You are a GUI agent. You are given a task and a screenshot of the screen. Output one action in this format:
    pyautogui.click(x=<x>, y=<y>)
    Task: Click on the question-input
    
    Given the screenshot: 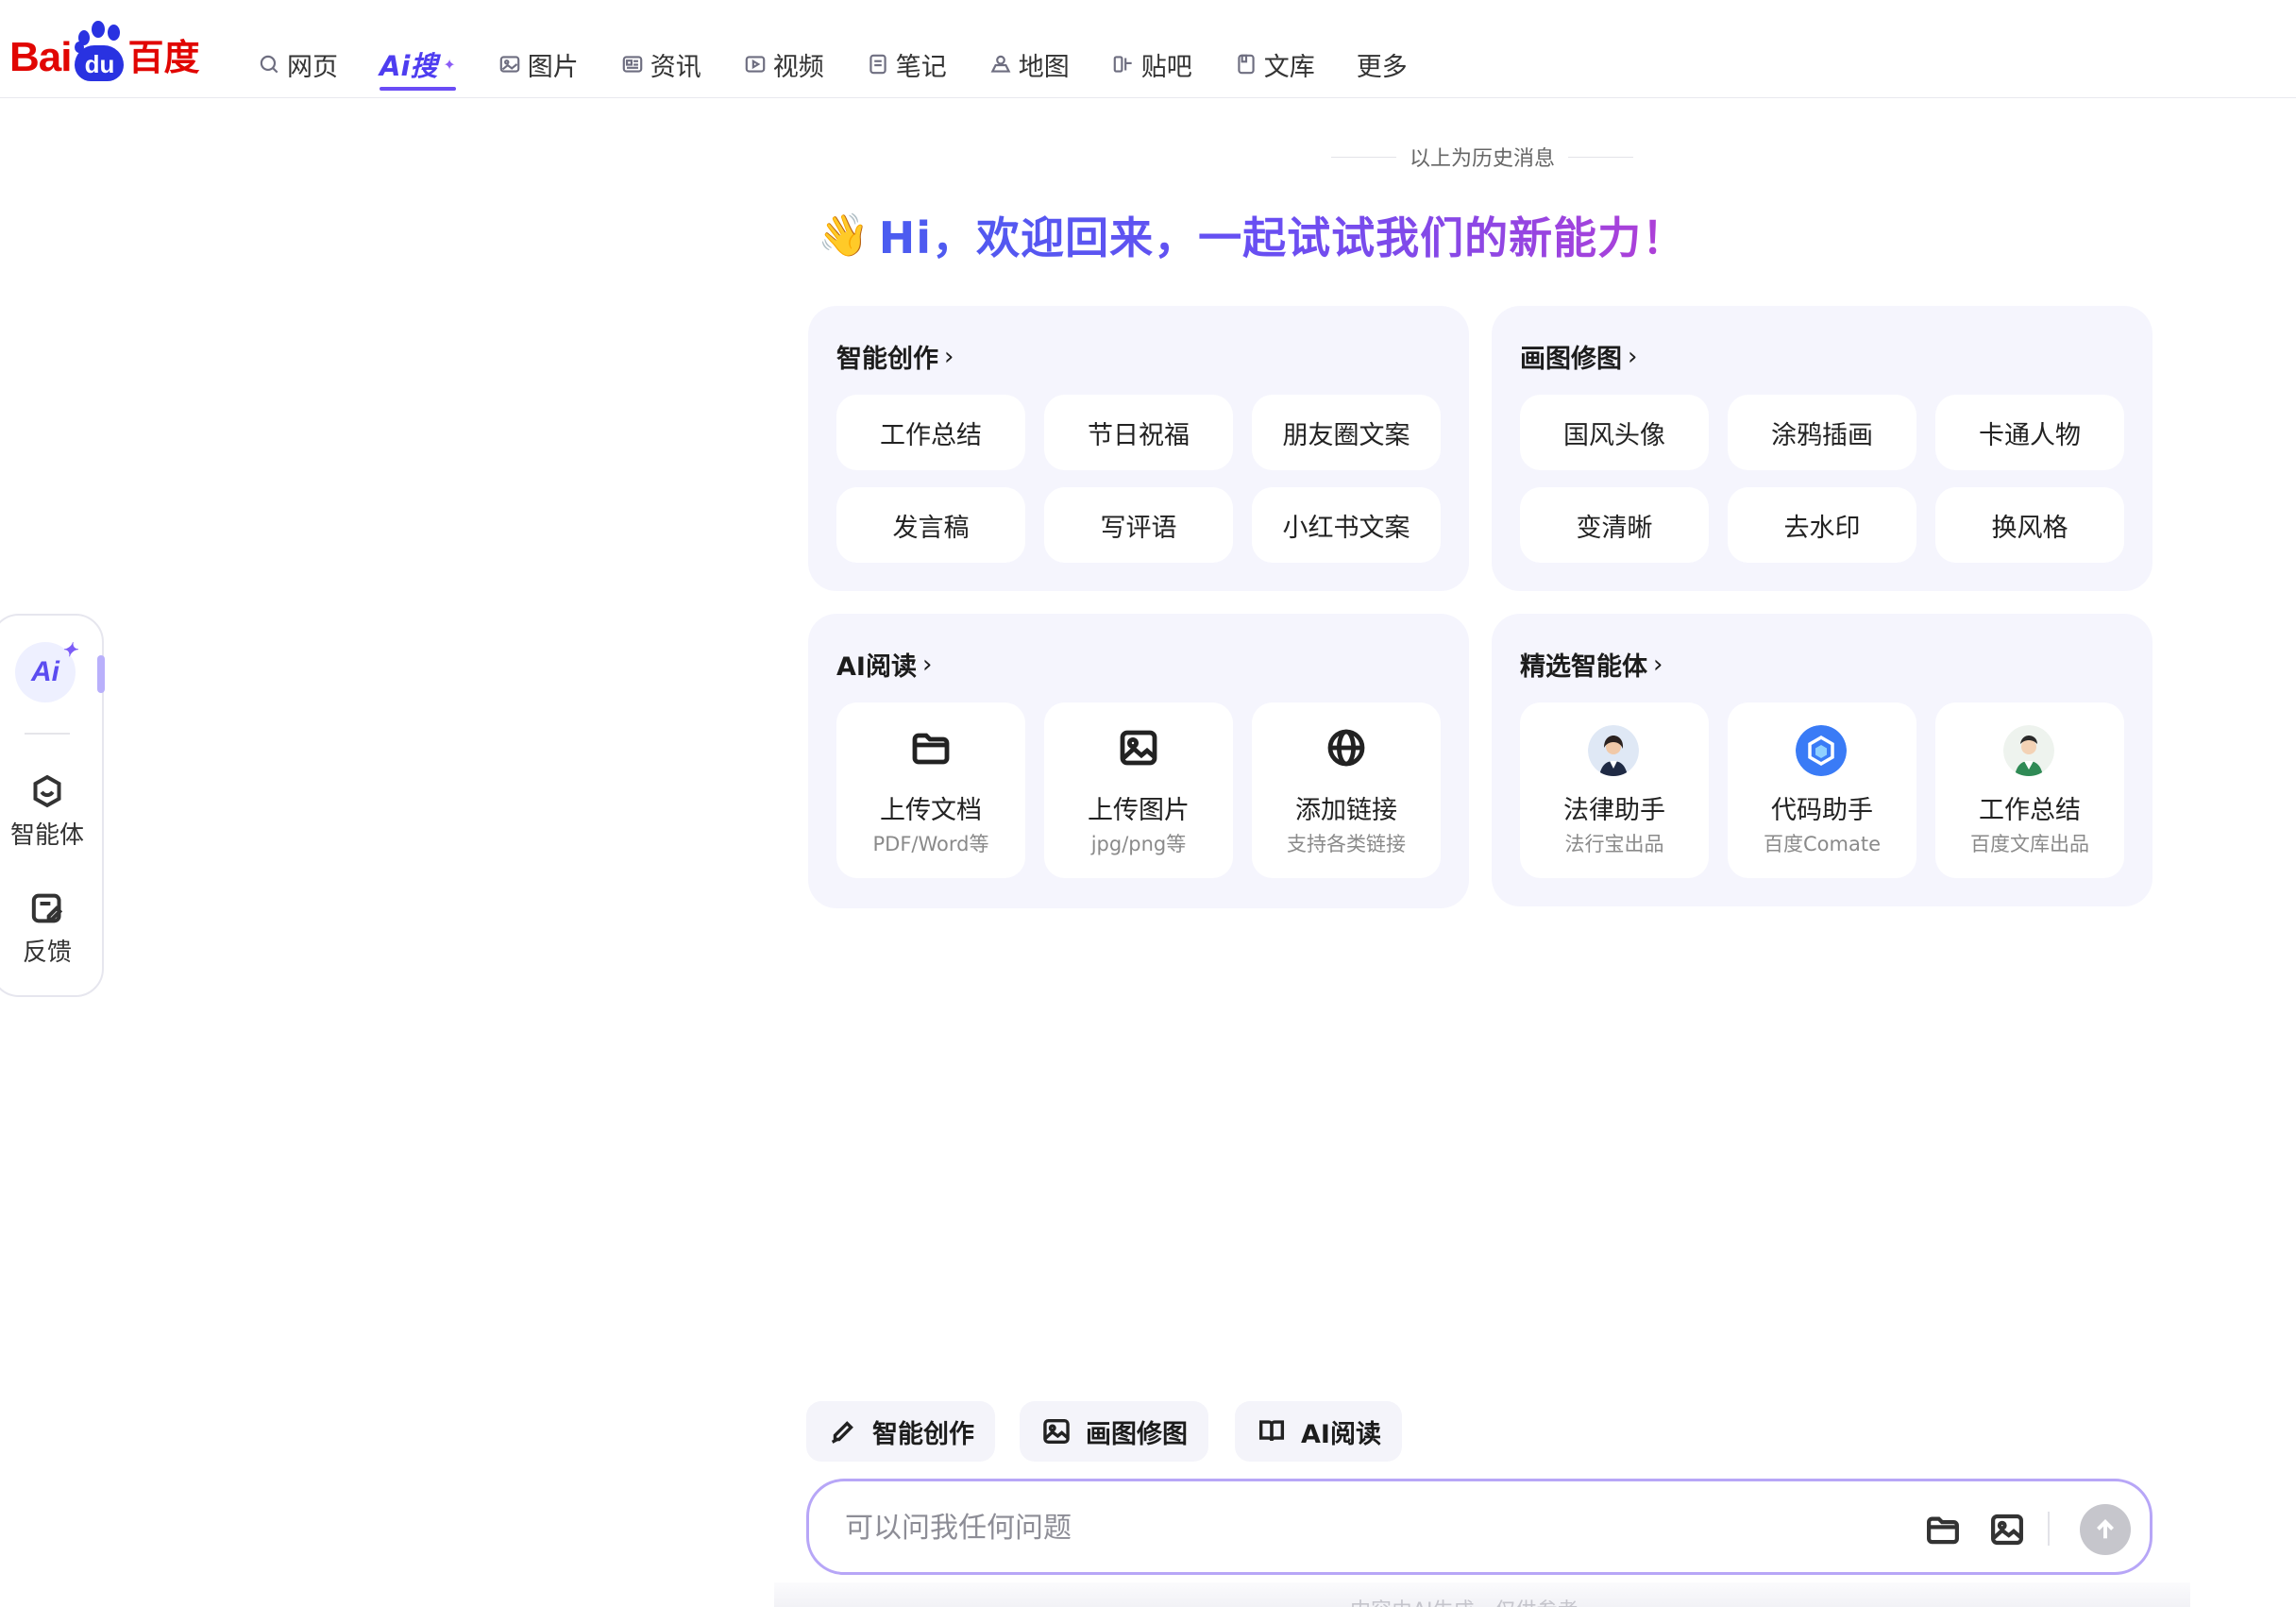 What is the action you would take?
    pyautogui.click(x=1270, y=1528)
    